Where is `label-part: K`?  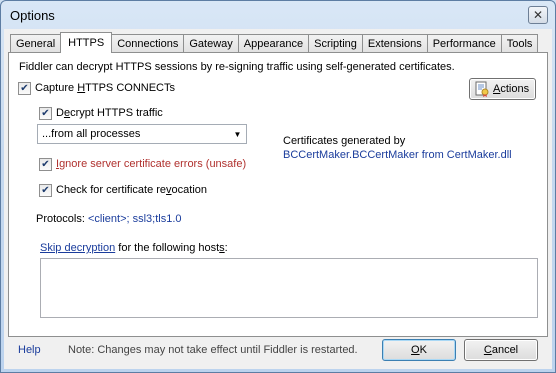
label-part: K is located at coordinates (423, 350).